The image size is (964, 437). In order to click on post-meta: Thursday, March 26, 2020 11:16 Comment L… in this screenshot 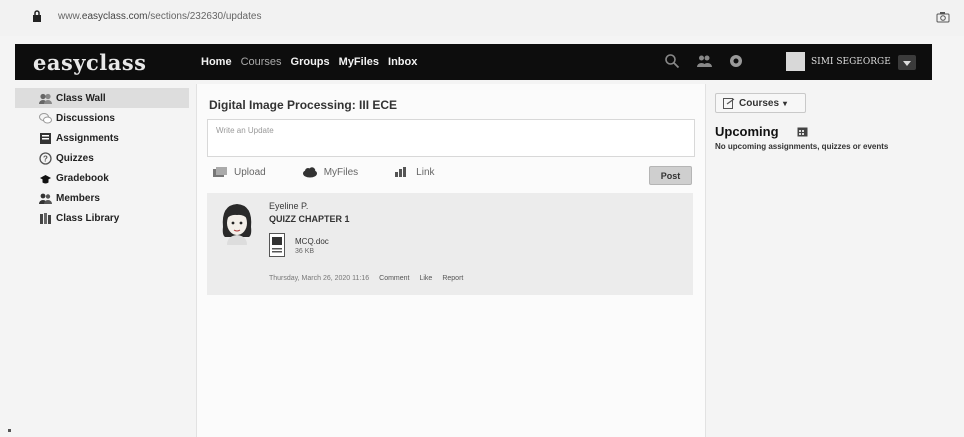, I will do `click(366, 278)`.